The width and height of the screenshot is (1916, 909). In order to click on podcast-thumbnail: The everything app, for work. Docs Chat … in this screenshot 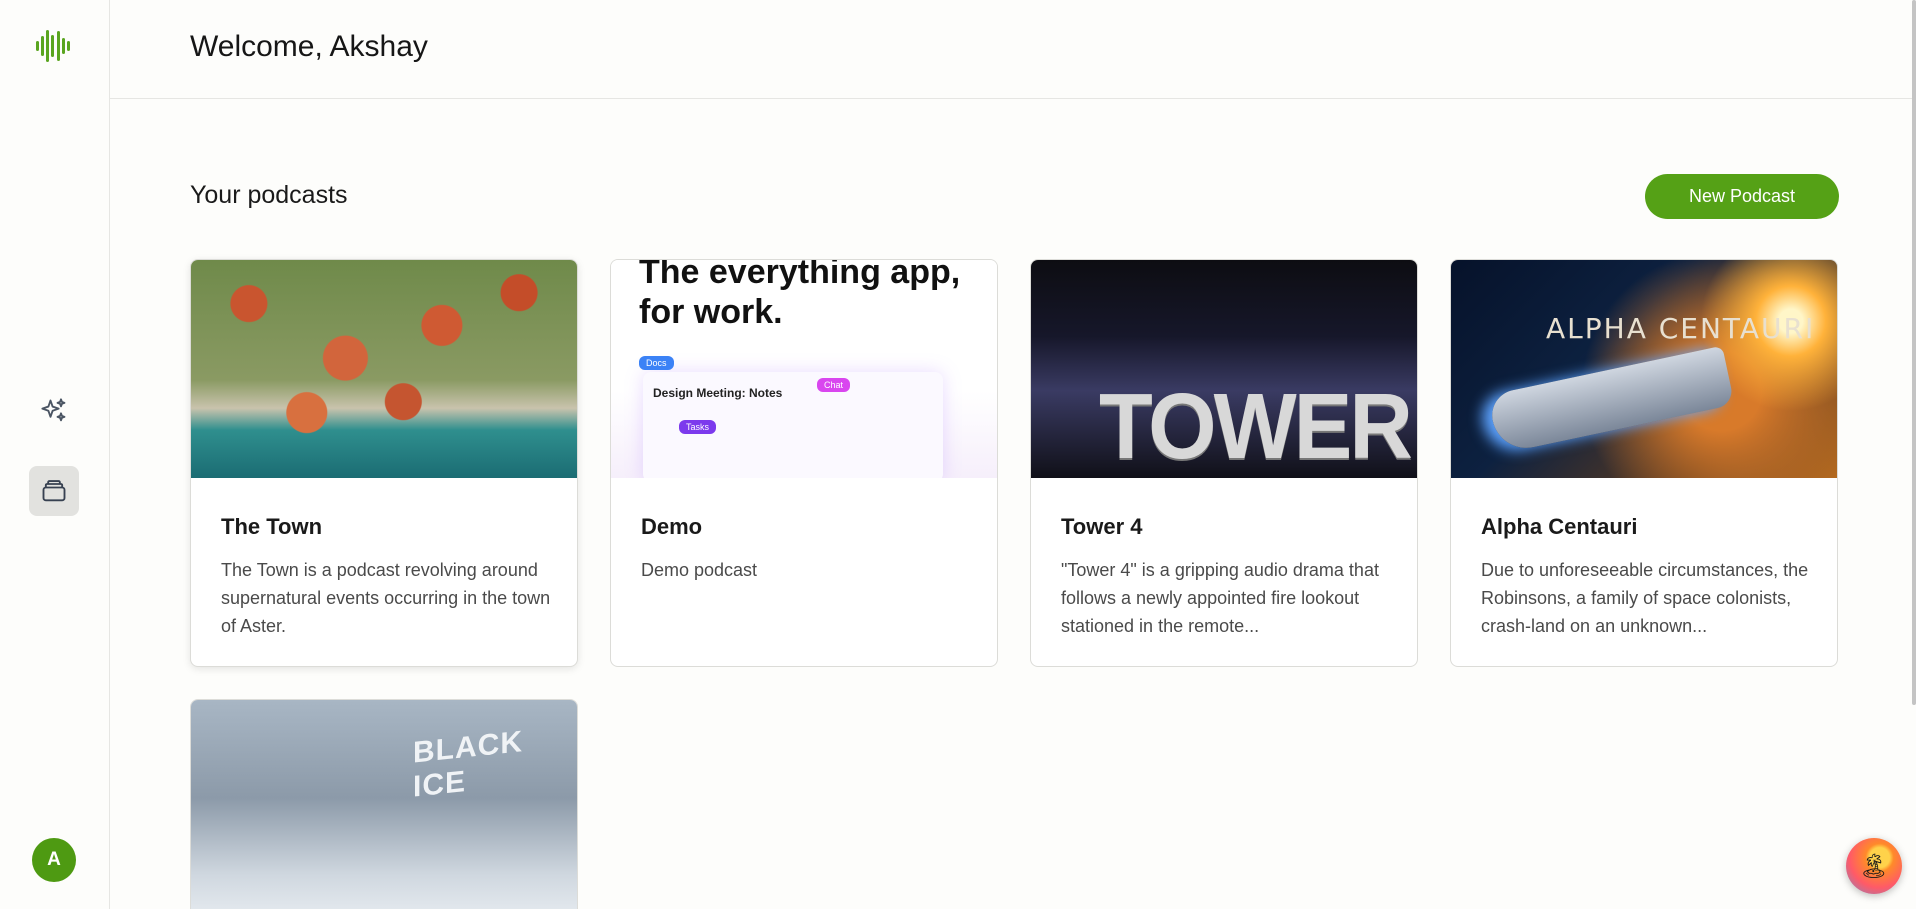, I will do `click(804, 369)`.